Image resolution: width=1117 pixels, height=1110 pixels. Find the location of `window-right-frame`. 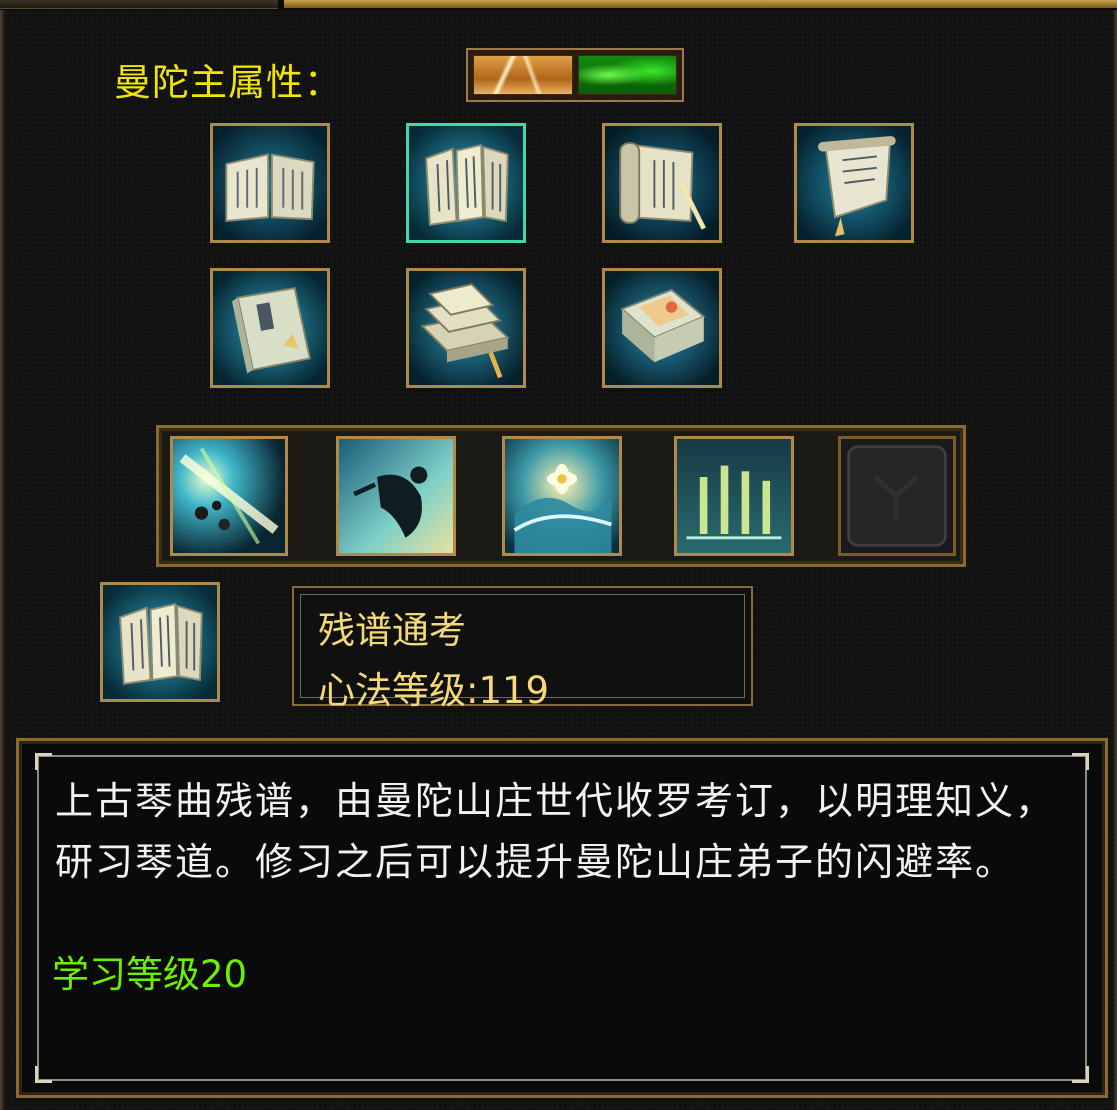

window-right-frame is located at coordinates (1115, 560).